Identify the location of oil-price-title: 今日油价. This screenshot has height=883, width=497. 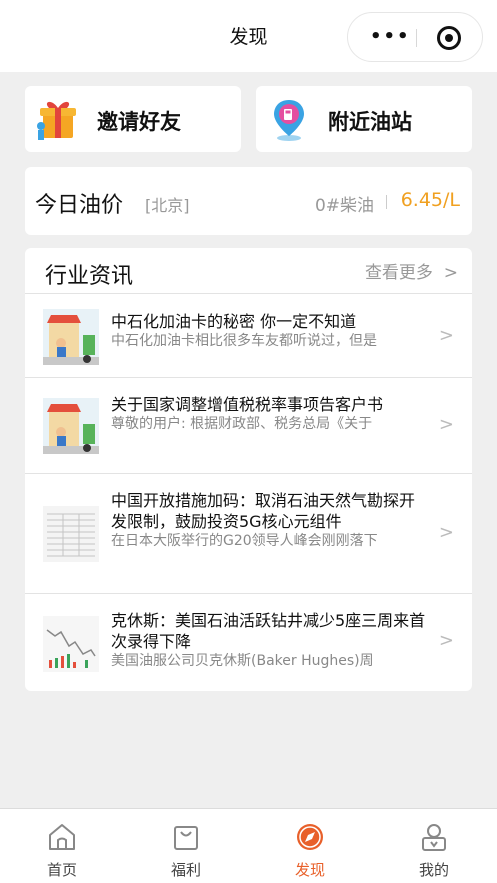
(79, 205).